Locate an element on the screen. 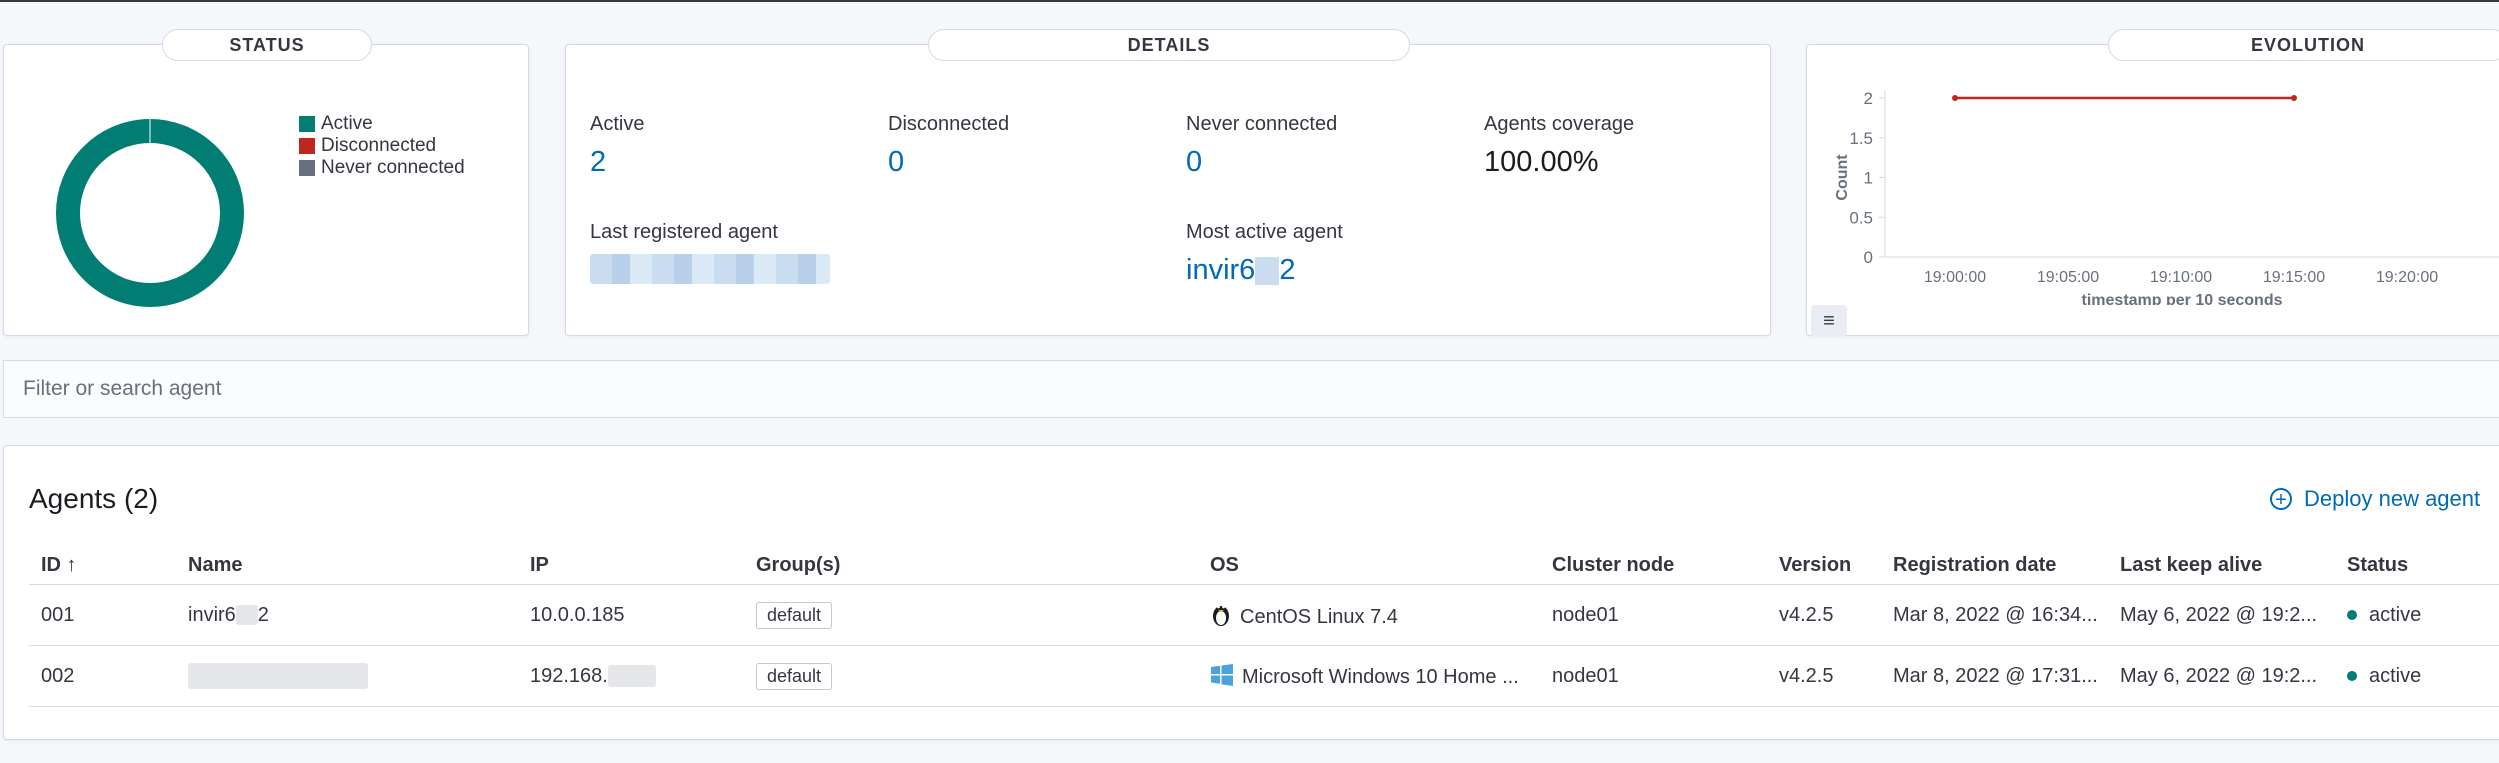 The width and height of the screenshot is (2499, 763). y-tick-label: 0.5 is located at coordinates (1861, 217).